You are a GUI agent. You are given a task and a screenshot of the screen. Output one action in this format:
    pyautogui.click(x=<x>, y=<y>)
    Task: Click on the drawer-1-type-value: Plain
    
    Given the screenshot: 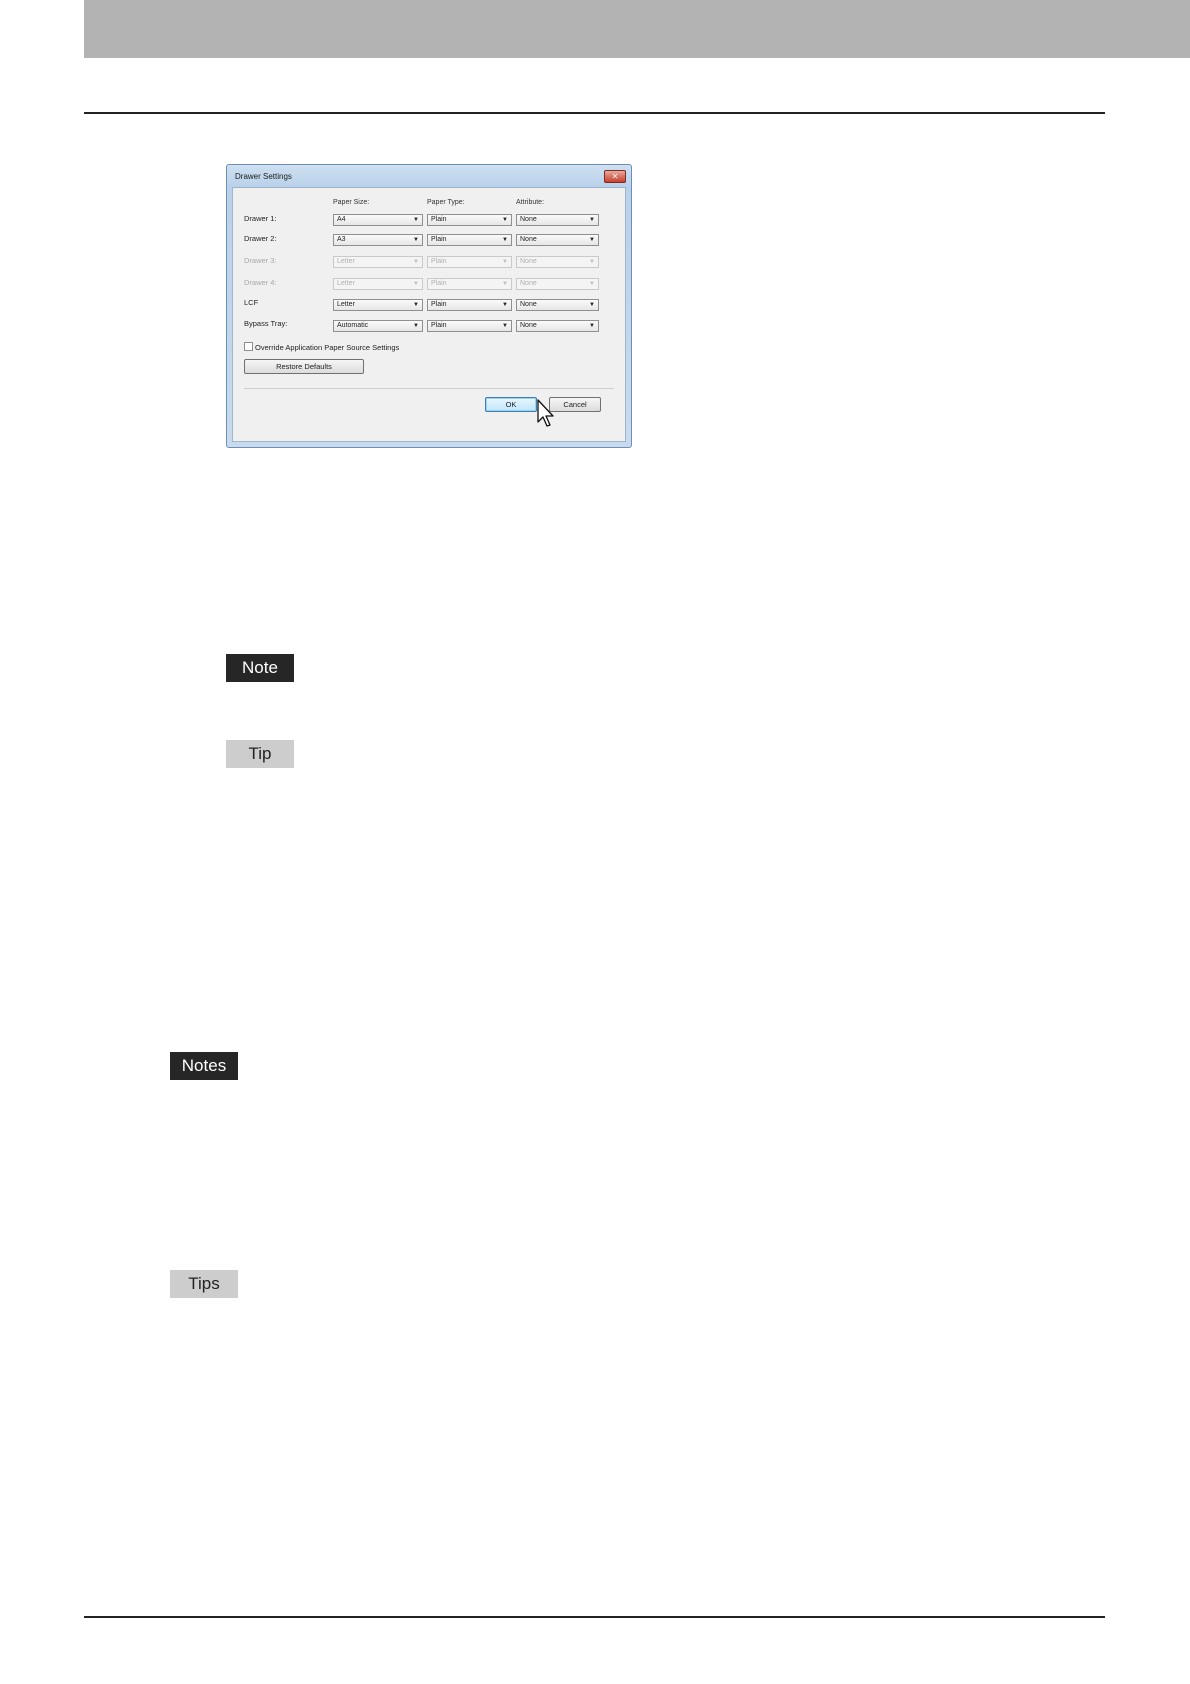 What is the action you would take?
    pyautogui.click(x=439, y=219)
    